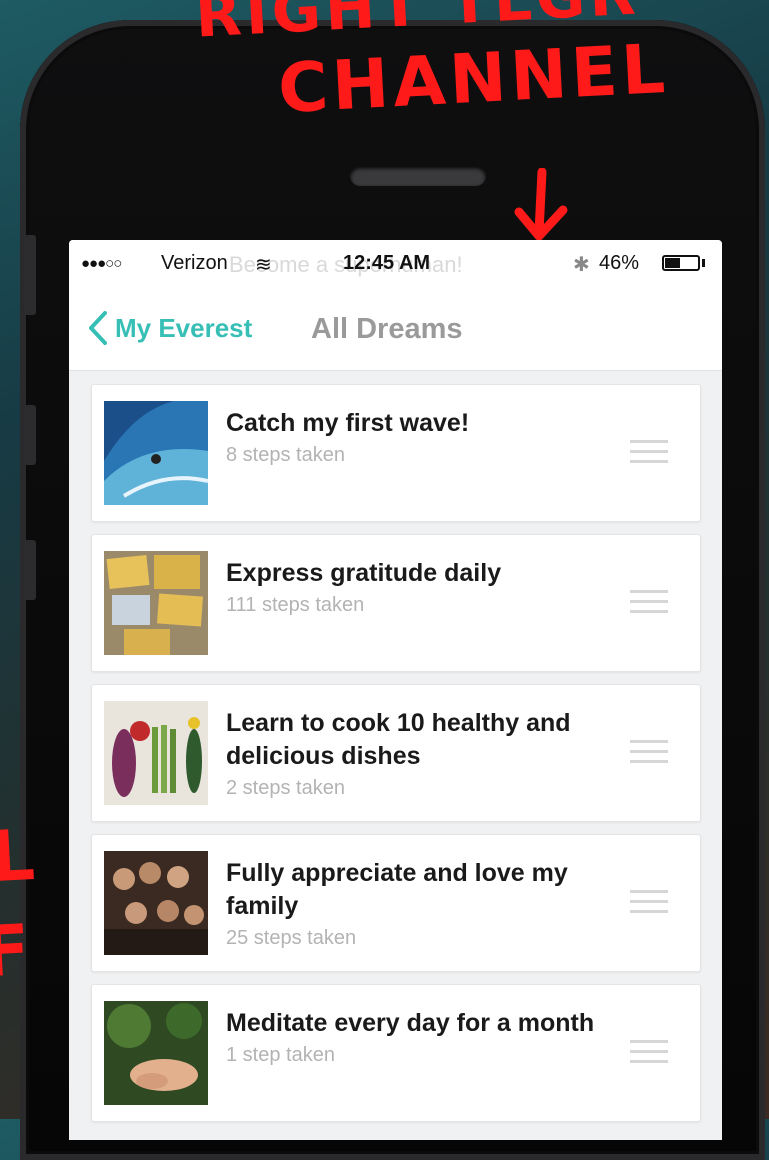  What do you see at coordinates (98, 328) in the screenshot?
I see `chevron-left-icon` at bounding box center [98, 328].